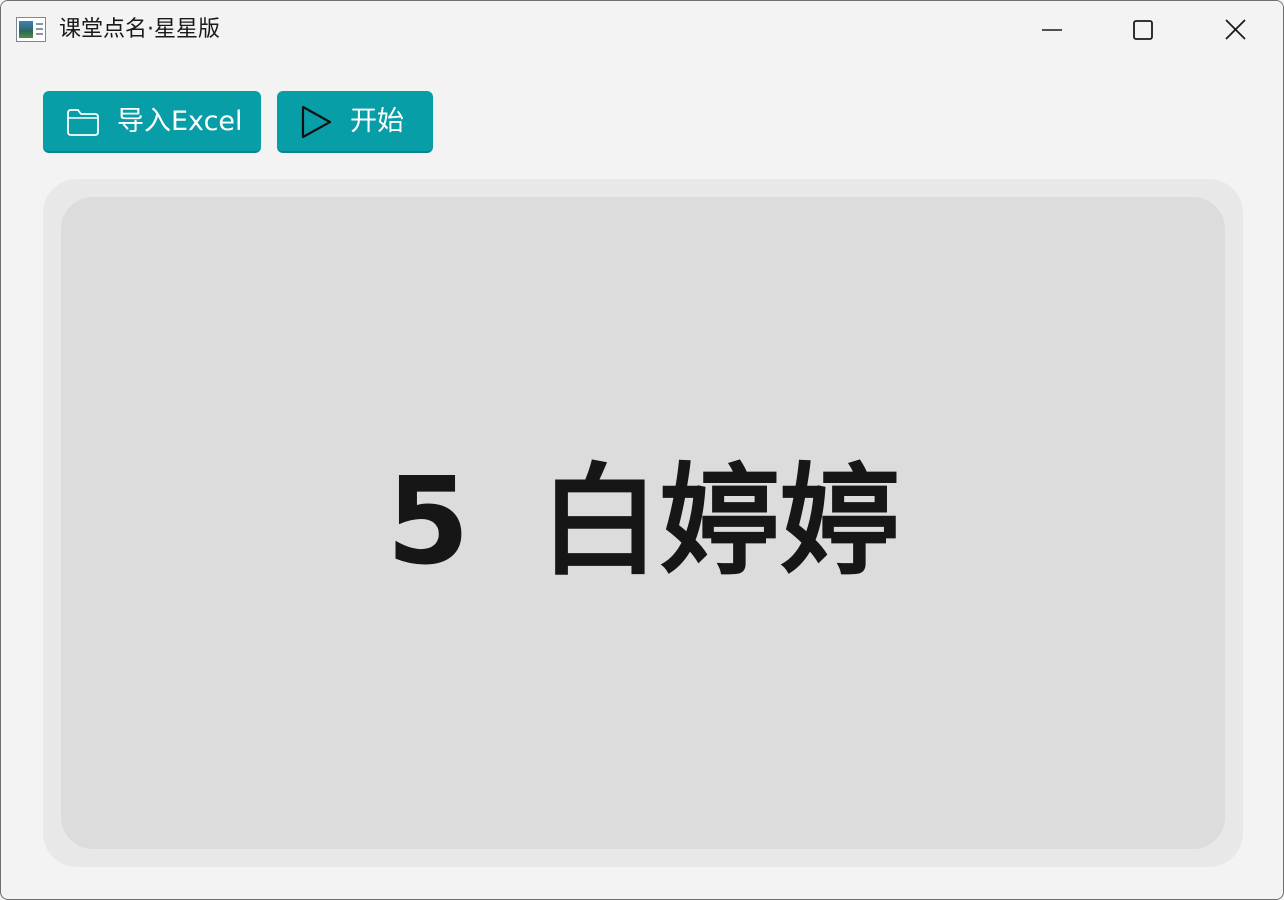  Describe the element at coordinates (642, 30) in the screenshot. I see `title-bar: 课堂点名·星星版` at that location.